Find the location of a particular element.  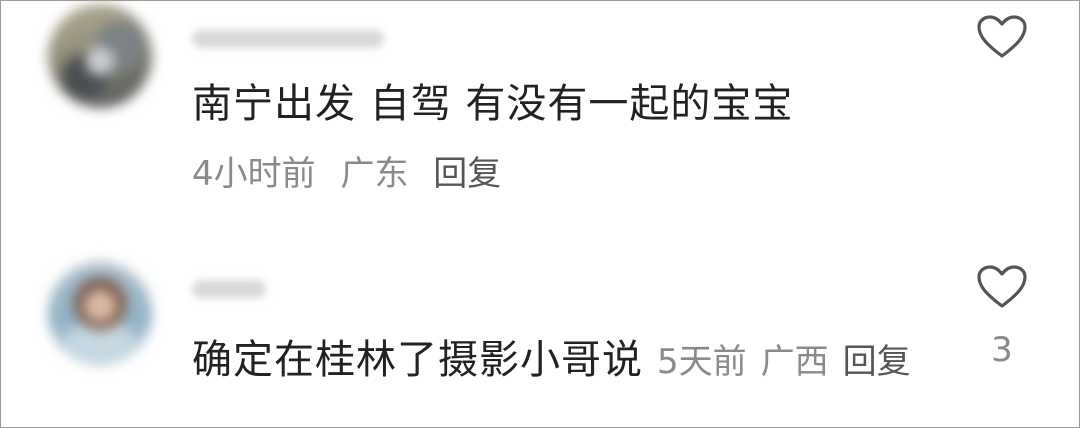

comment-location: 广东 is located at coordinates (374, 174).